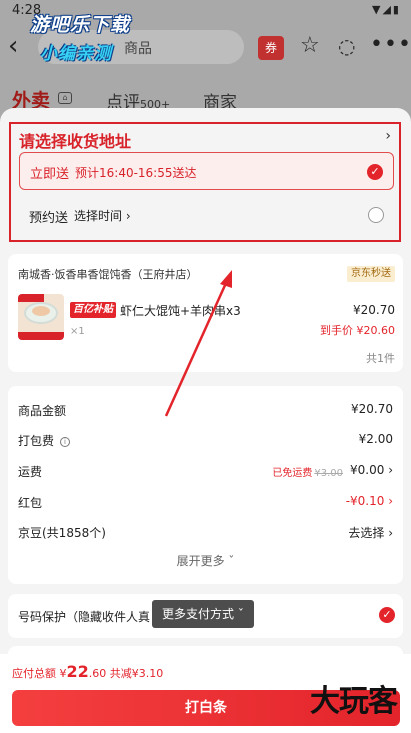 This screenshot has width=411, height=733. Describe the element at coordinates (375, 439) in the screenshot. I see `fee-value: ¥2.00` at that location.